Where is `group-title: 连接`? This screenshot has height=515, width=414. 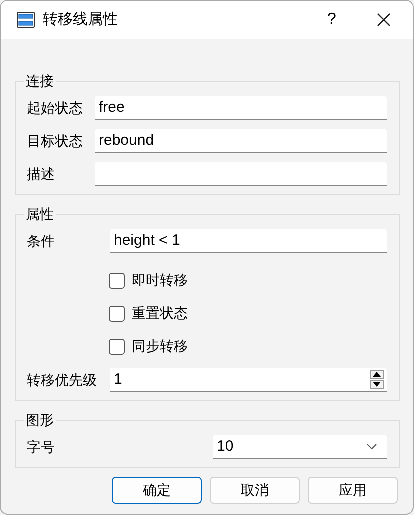
group-title: 连接 is located at coordinates (40, 81).